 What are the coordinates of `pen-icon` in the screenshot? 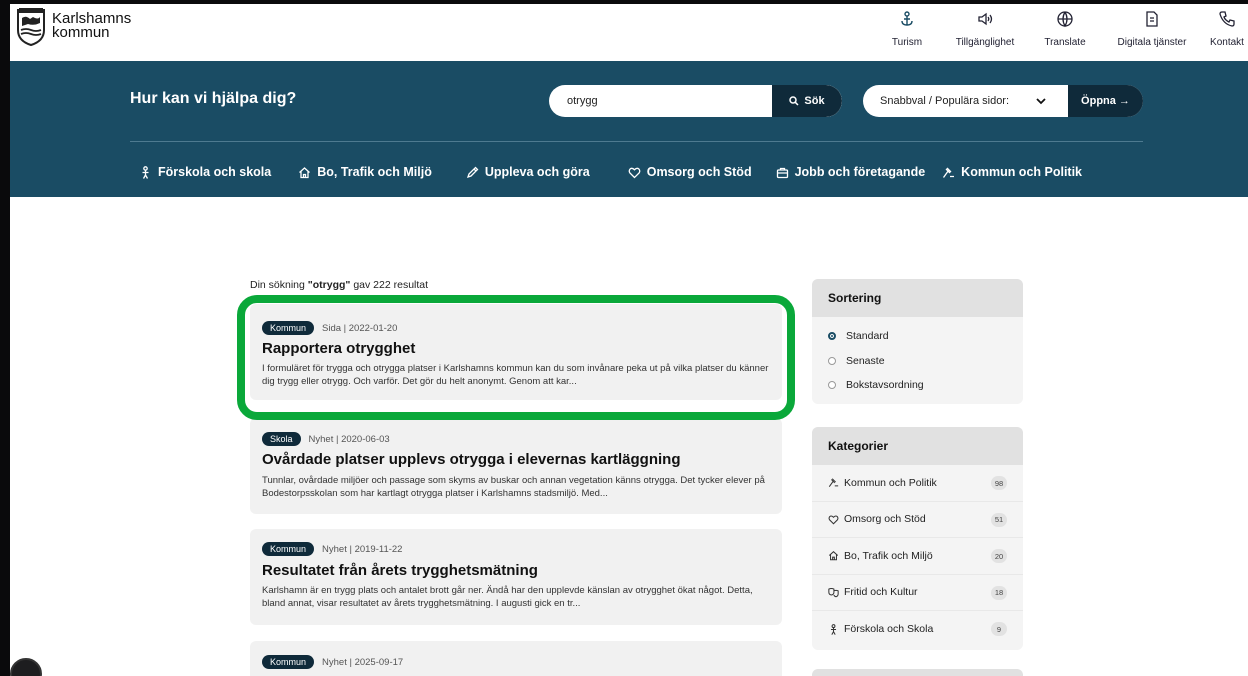 It's located at (472, 172).